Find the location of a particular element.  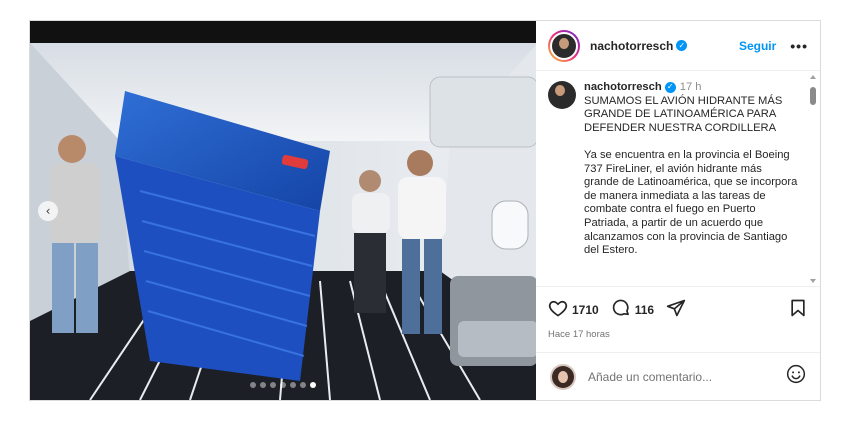

chevron-left-icon: ‹ is located at coordinates (48, 211).